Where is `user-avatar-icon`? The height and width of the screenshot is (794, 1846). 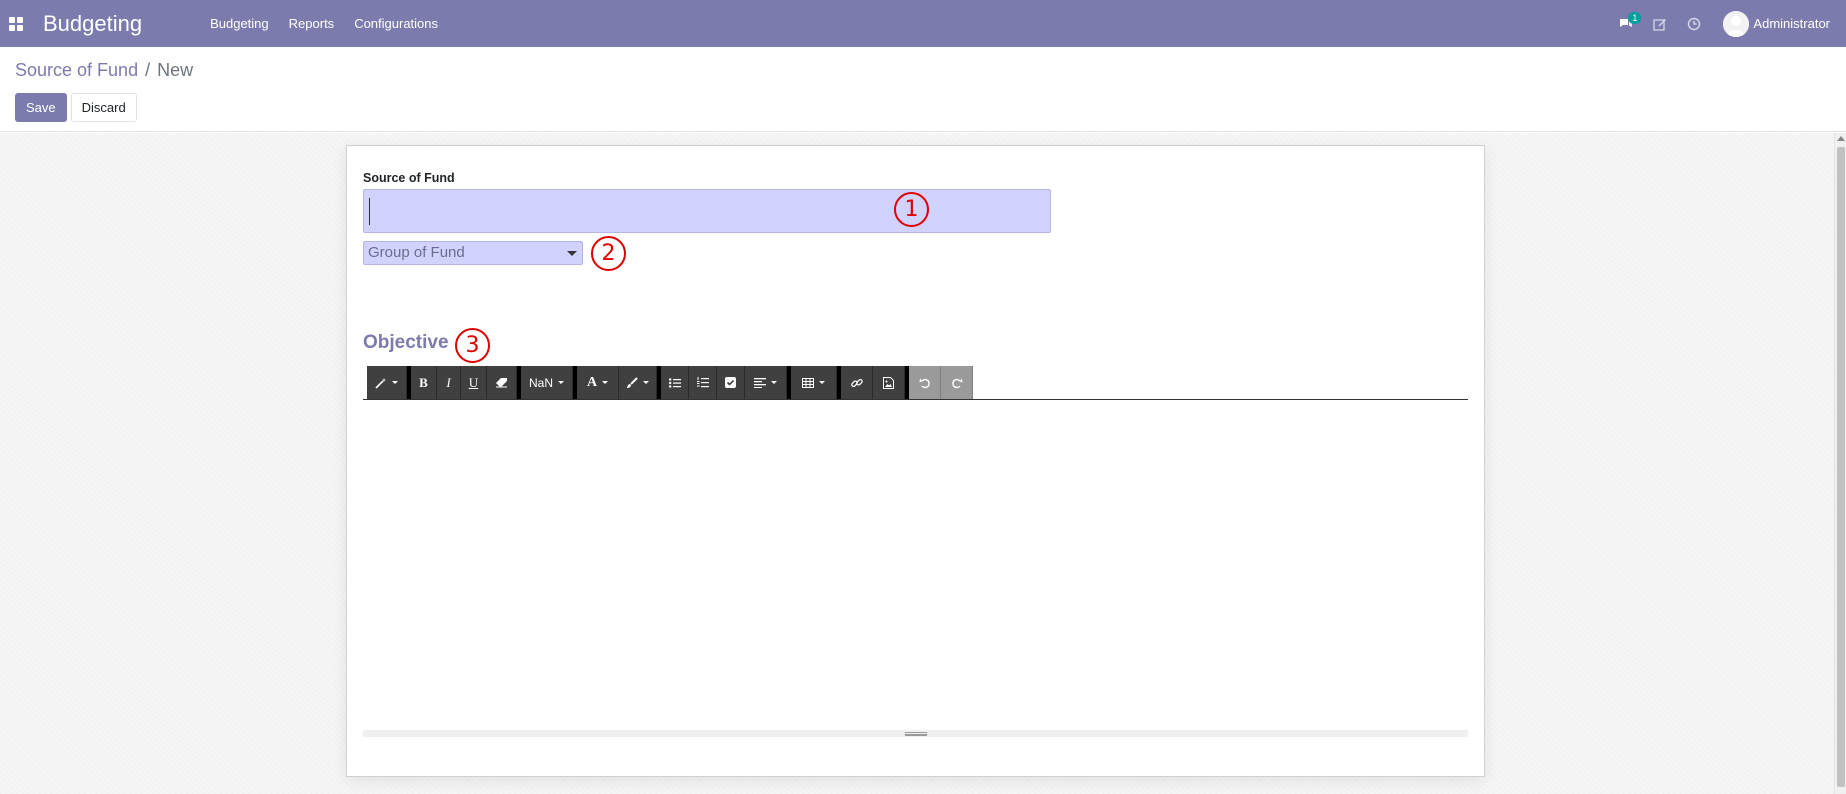 user-avatar-icon is located at coordinates (1736, 23).